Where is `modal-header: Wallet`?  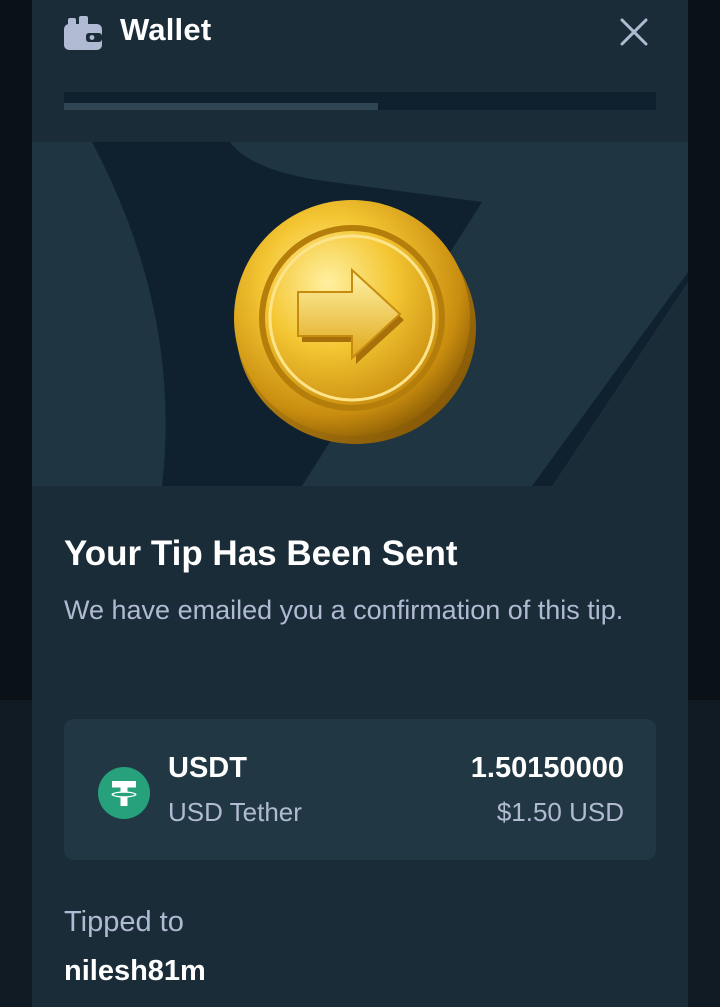
modal-header: Wallet is located at coordinates (360, 36).